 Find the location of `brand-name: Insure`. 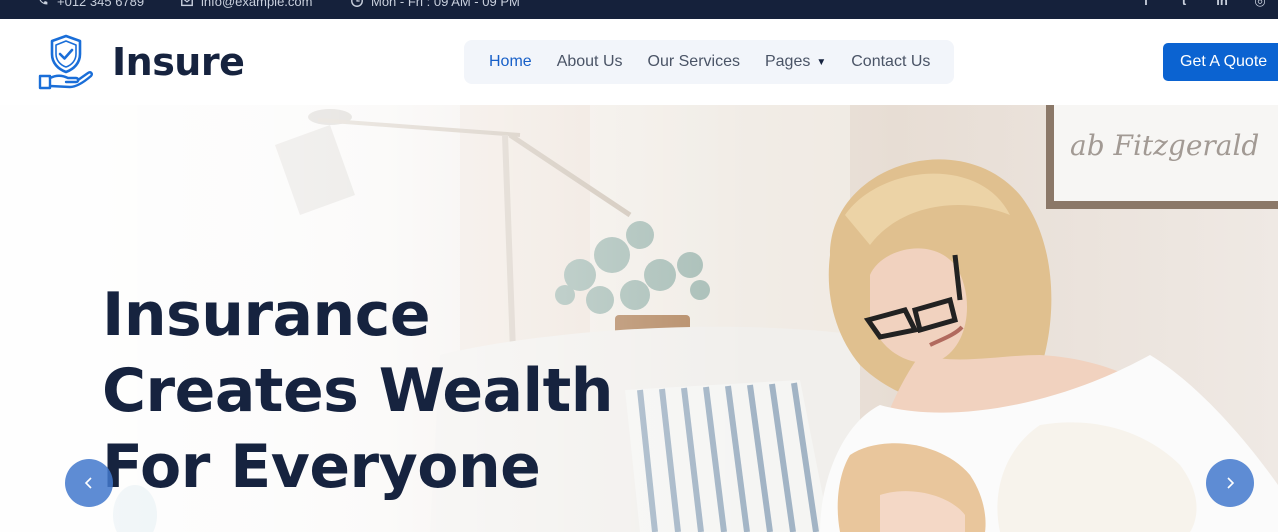

brand-name: Insure is located at coordinates (178, 62).